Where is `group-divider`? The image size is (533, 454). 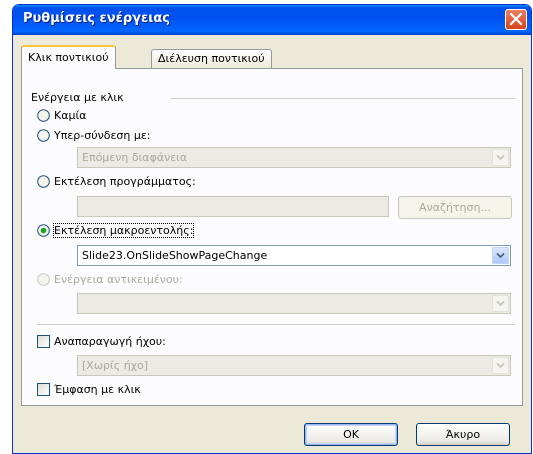 group-divider is located at coordinates (343, 98).